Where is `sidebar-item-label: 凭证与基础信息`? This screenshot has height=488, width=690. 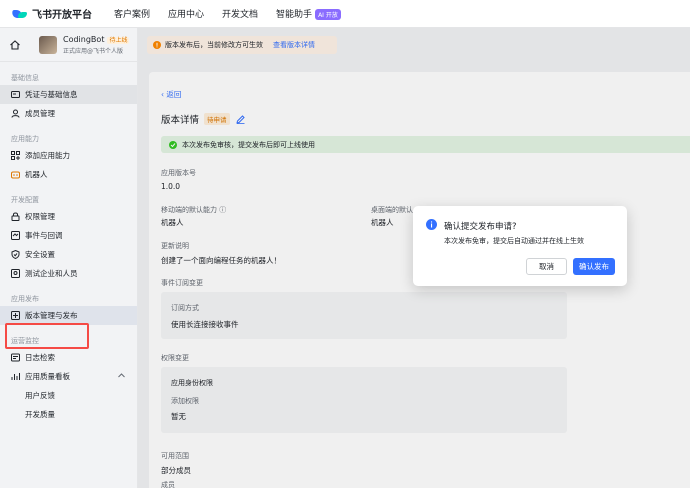
sidebar-item-label: 凭证与基础信息 is located at coordinates (51, 94).